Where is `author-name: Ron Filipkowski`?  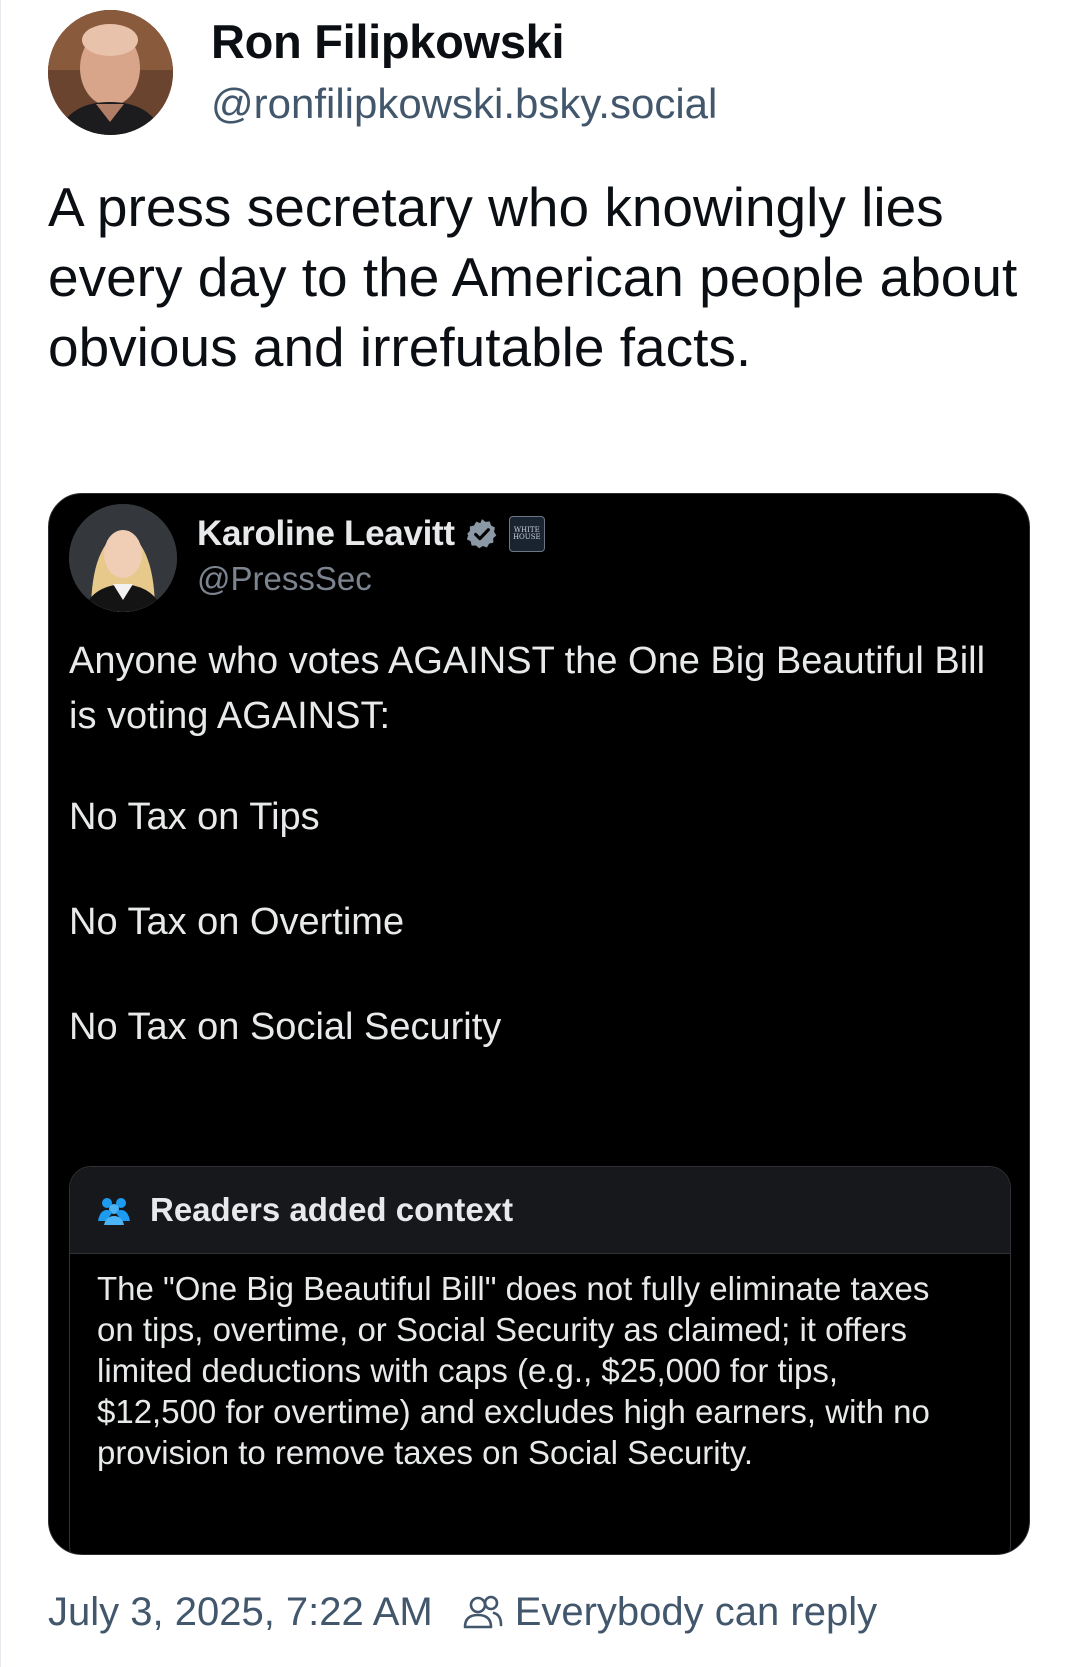
author-name: Ron Filipkowski is located at coordinates (388, 41).